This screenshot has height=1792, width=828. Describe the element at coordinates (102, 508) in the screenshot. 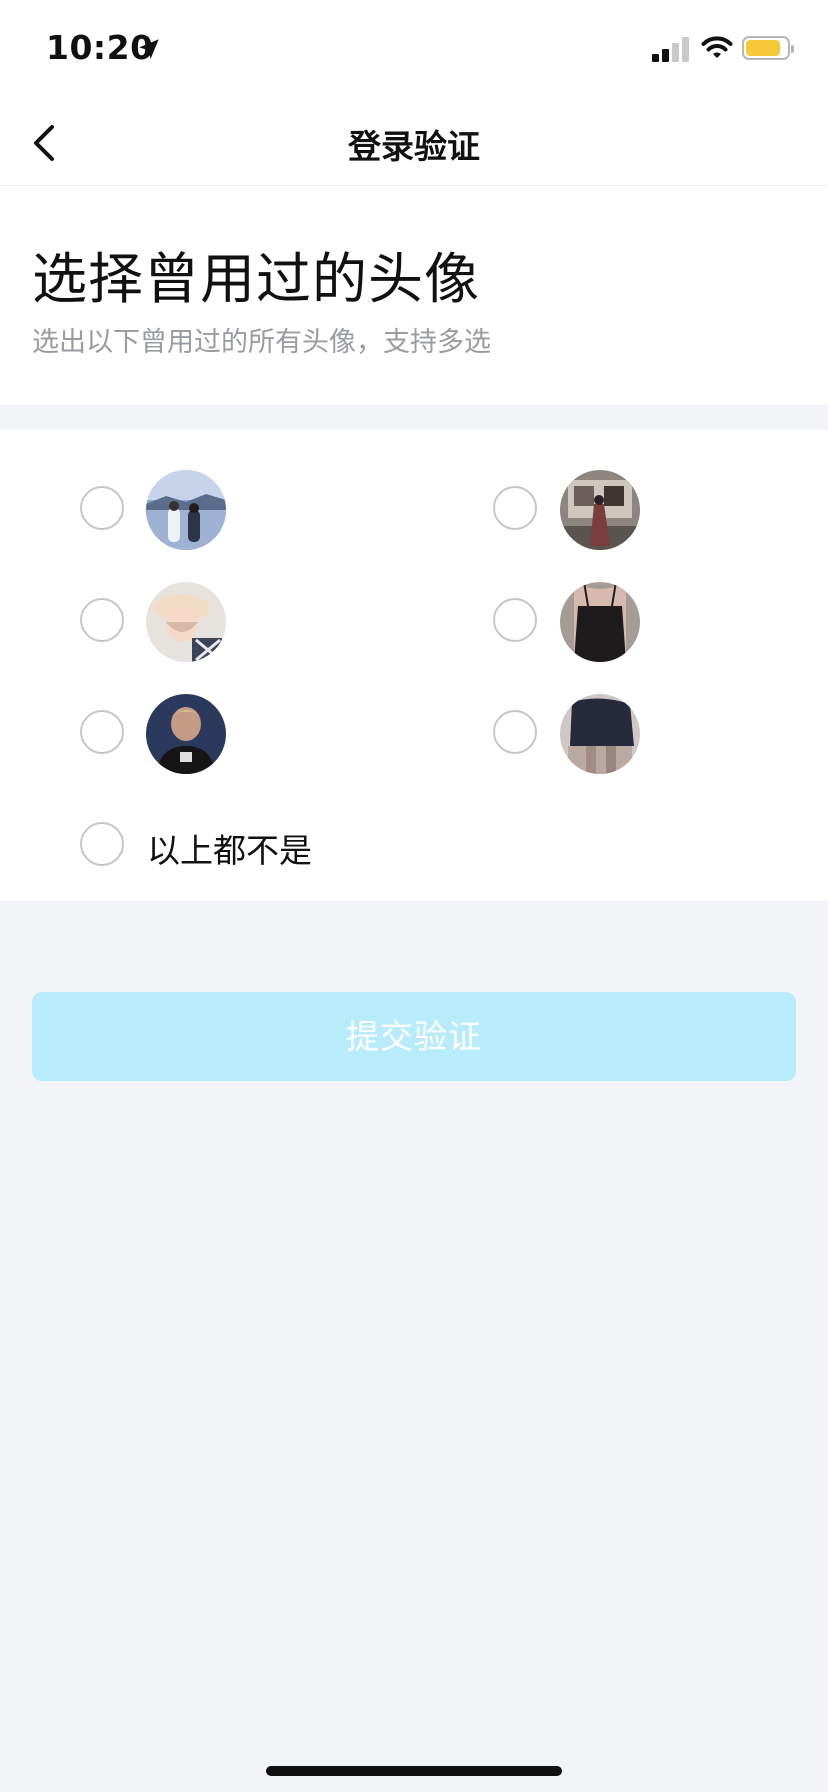

I see `avatar-option-1-radio` at that location.